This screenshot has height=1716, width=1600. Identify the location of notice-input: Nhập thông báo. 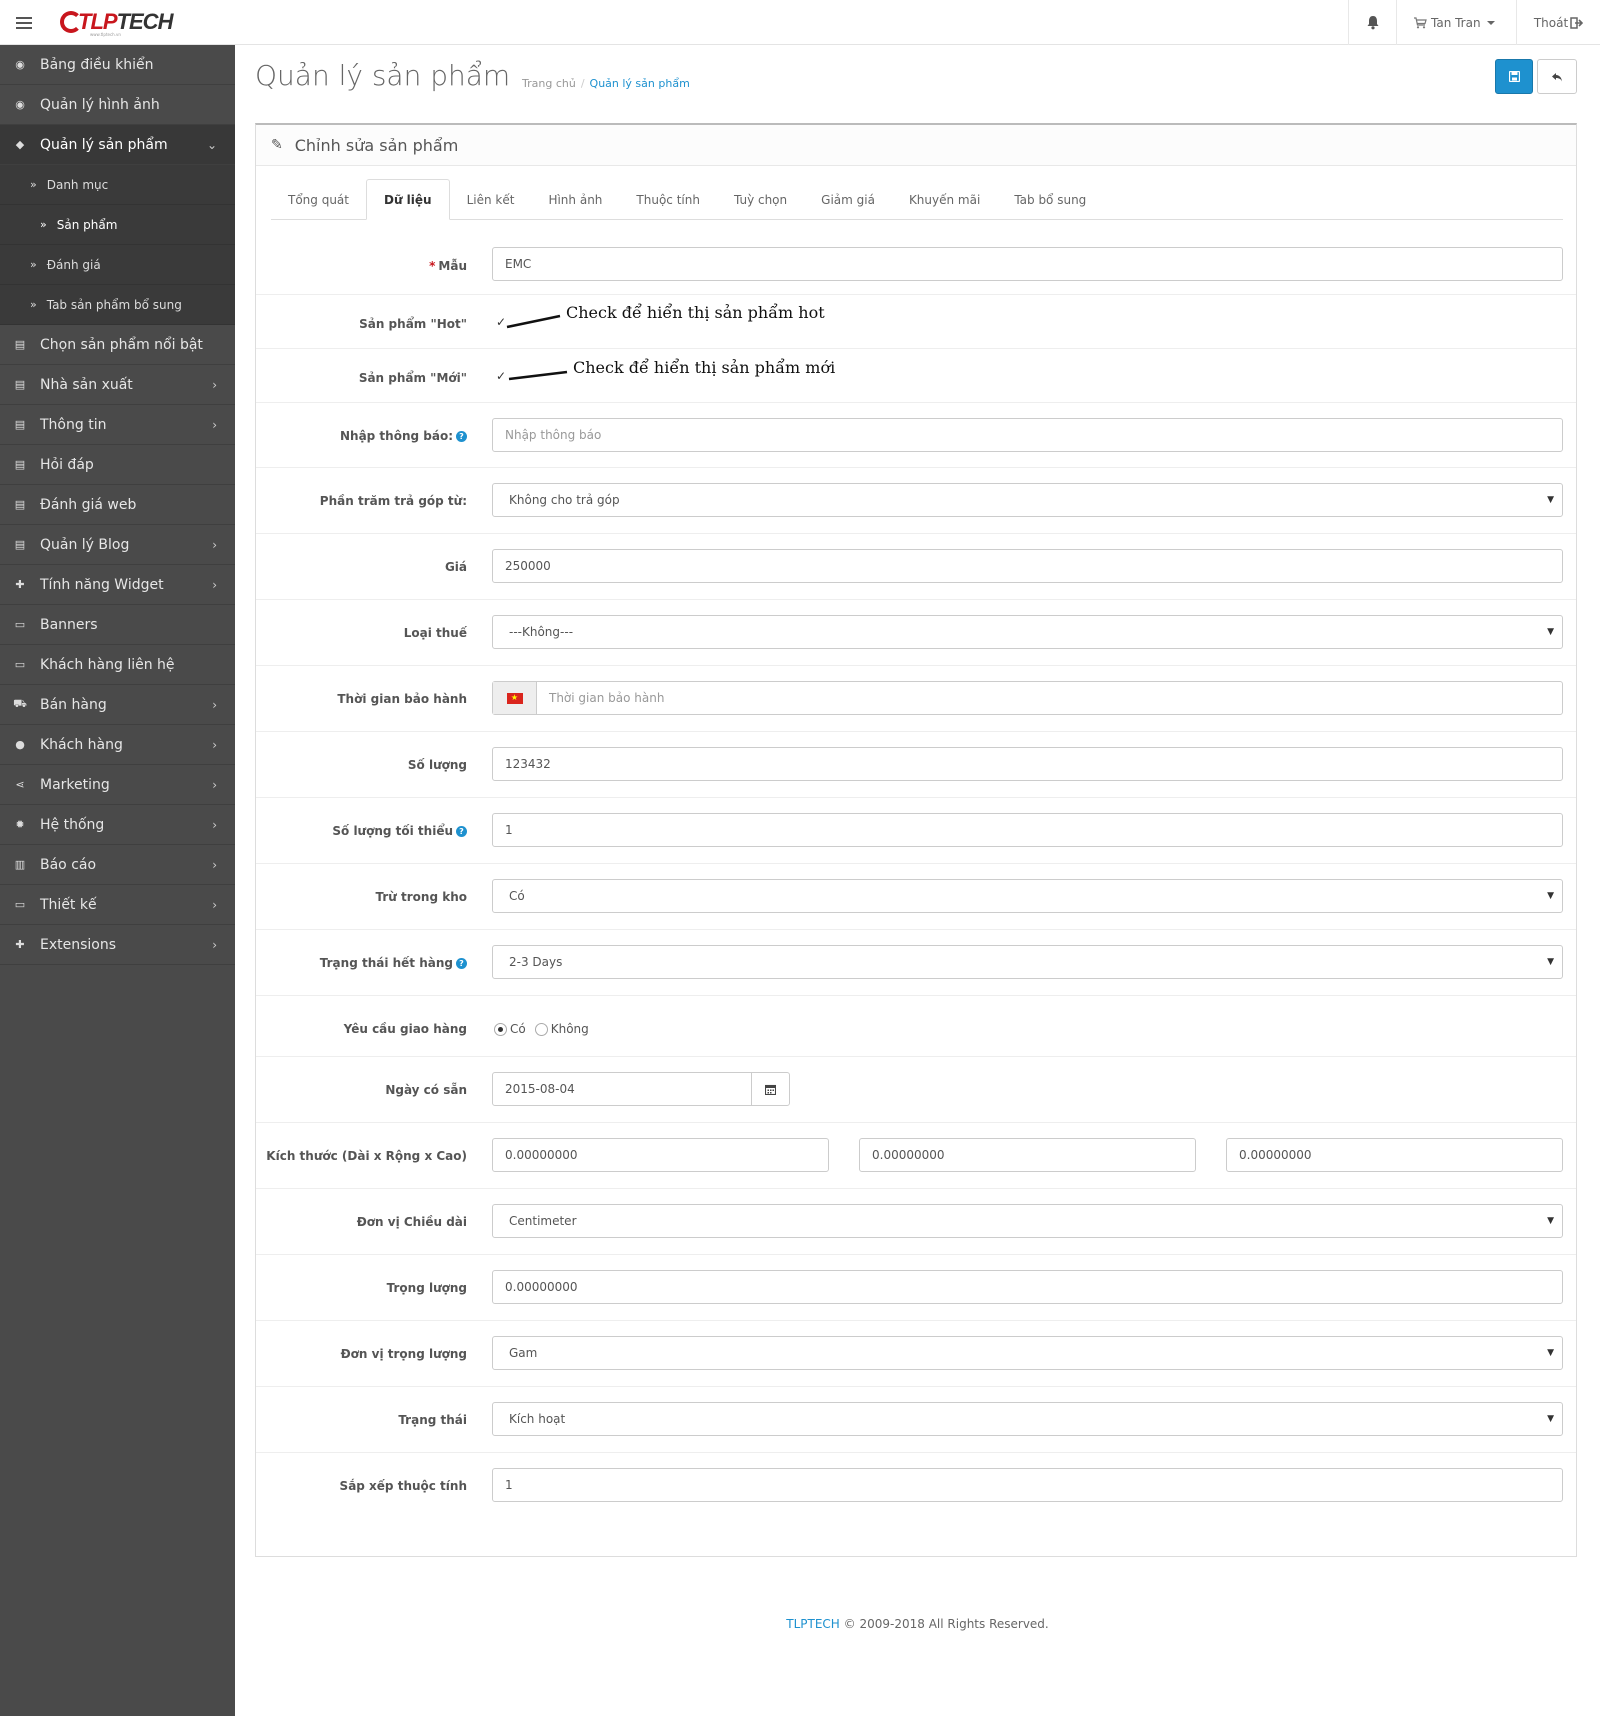
(1027, 435).